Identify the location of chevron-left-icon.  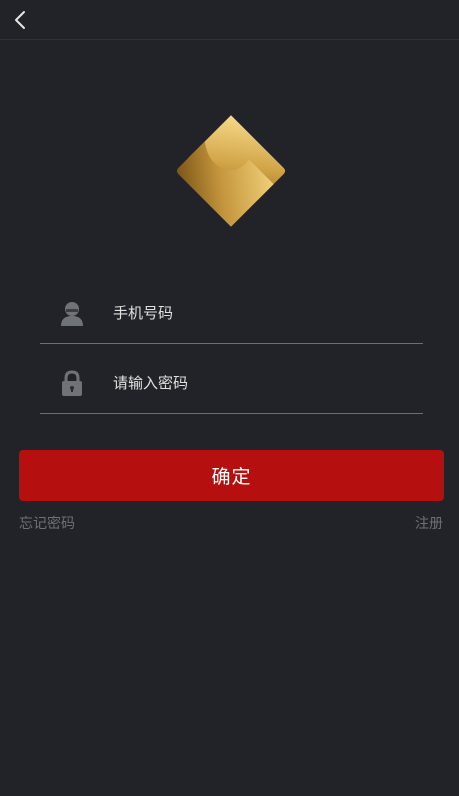
(20, 20).